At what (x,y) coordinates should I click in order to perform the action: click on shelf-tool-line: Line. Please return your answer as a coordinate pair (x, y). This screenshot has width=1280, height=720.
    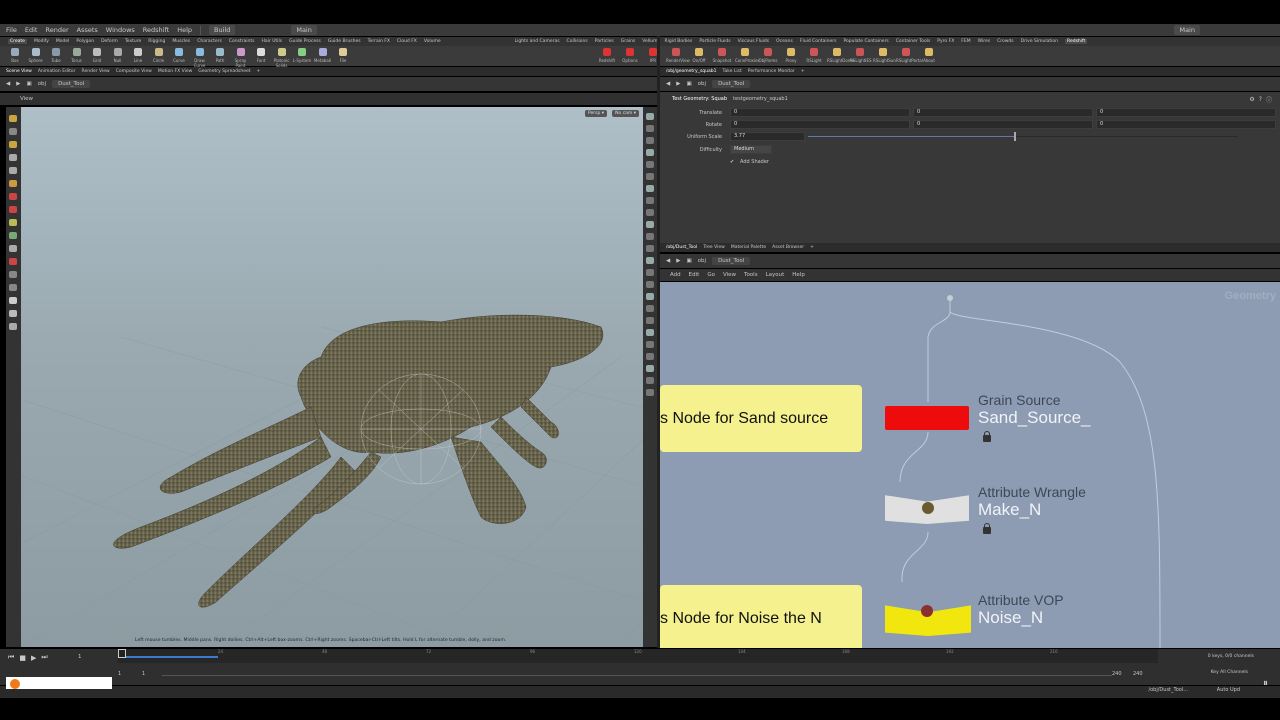
    Looking at the image, I should click on (138, 55).